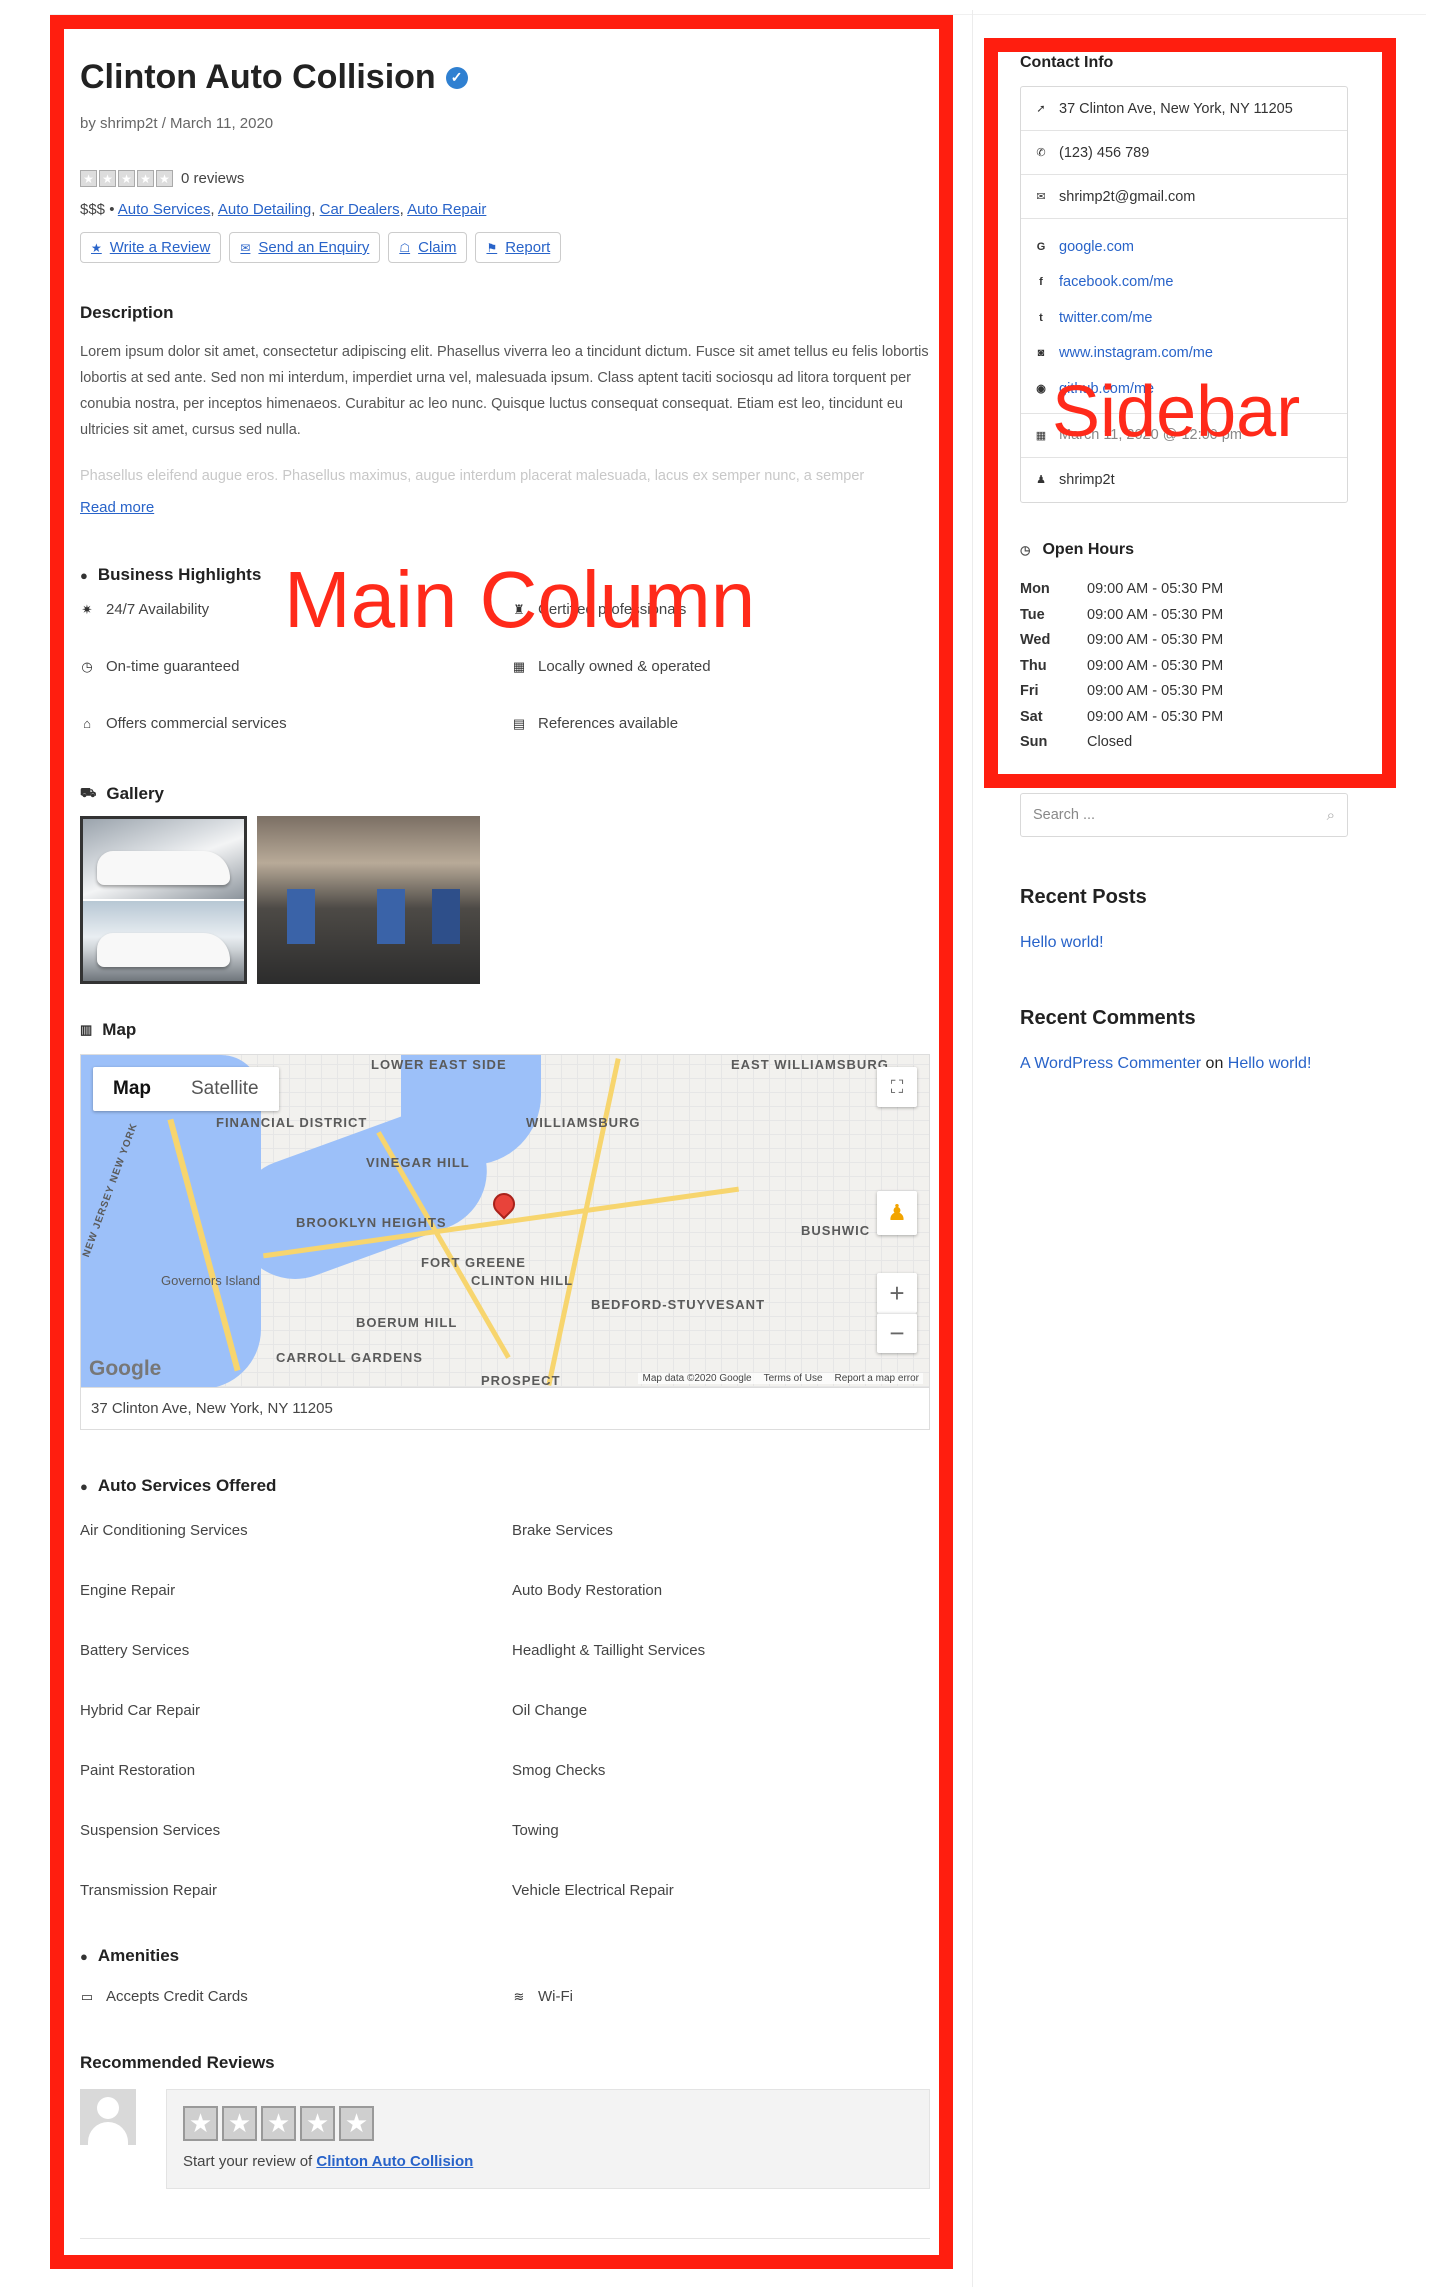 Image resolution: width=1436 pixels, height=2287 pixels. Describe the element at coordinates (520, 599) in the screenshot. I see `main-column-annotation-label: Main Column` at that location.